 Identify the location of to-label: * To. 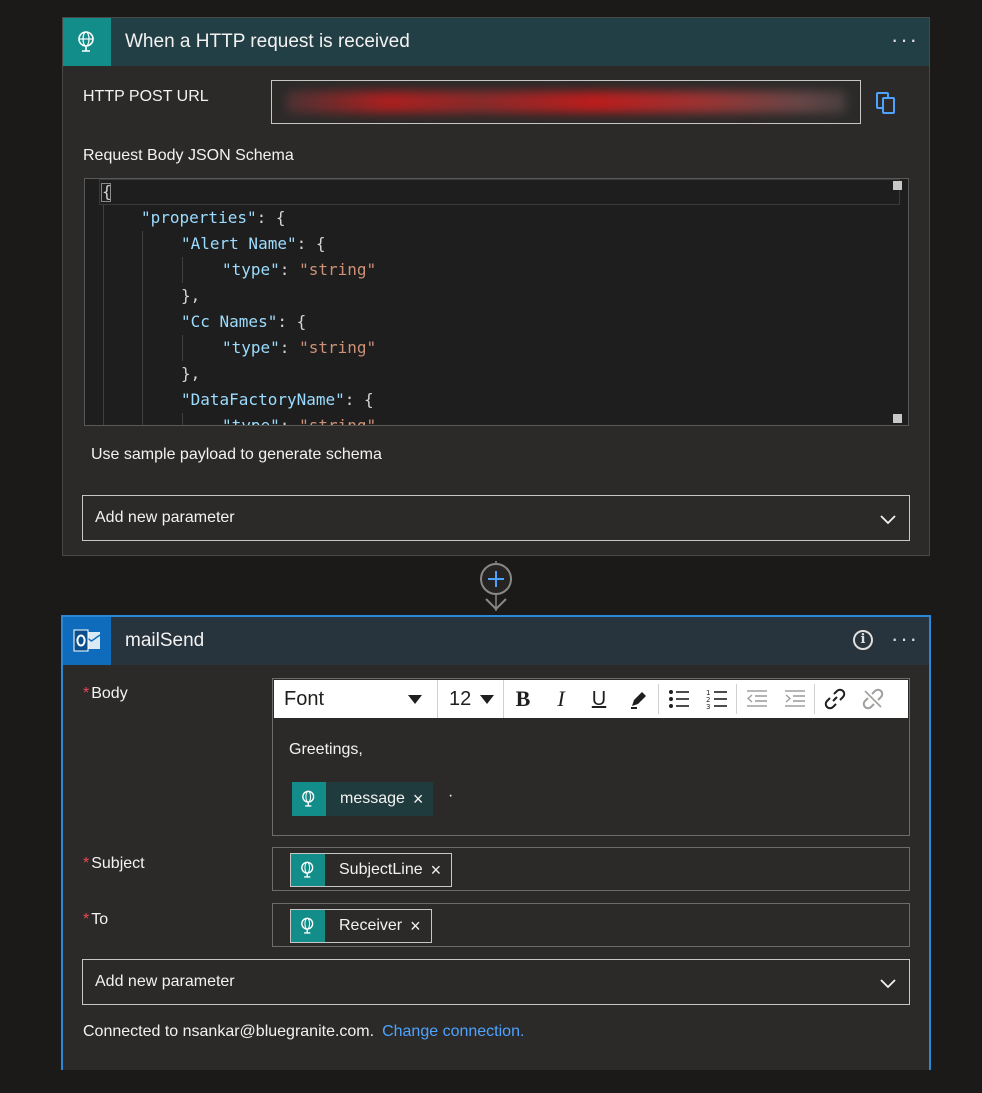
(95, 920).